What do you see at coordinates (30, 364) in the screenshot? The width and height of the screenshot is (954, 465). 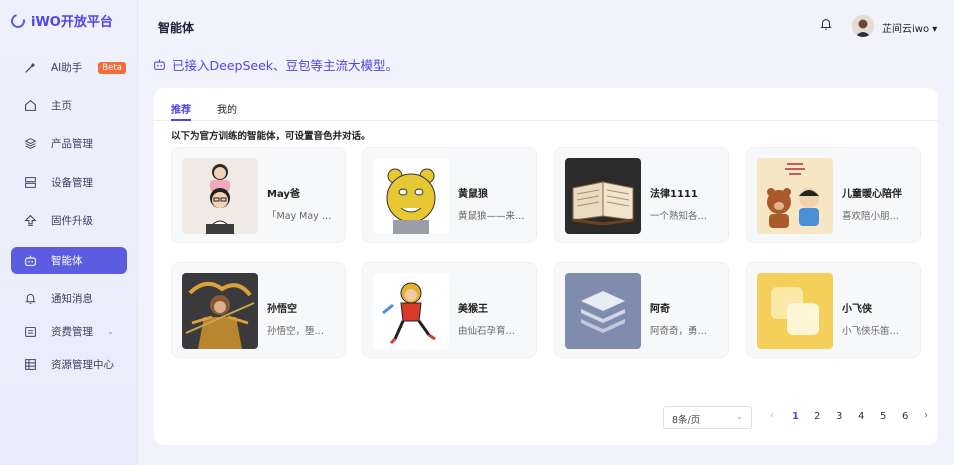 I see `resources-icon` at bounding box center [30, 364].